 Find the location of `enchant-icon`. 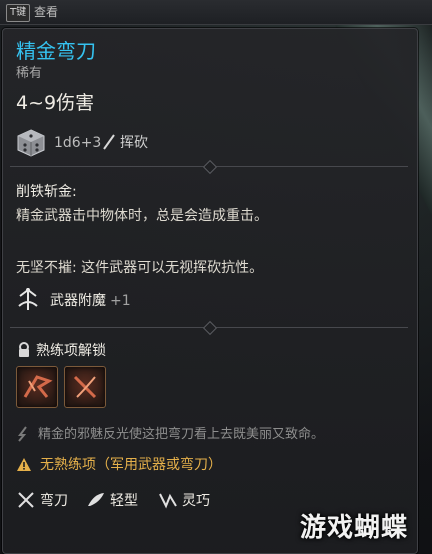

enchant-icon is located at coordinates (28, 299).